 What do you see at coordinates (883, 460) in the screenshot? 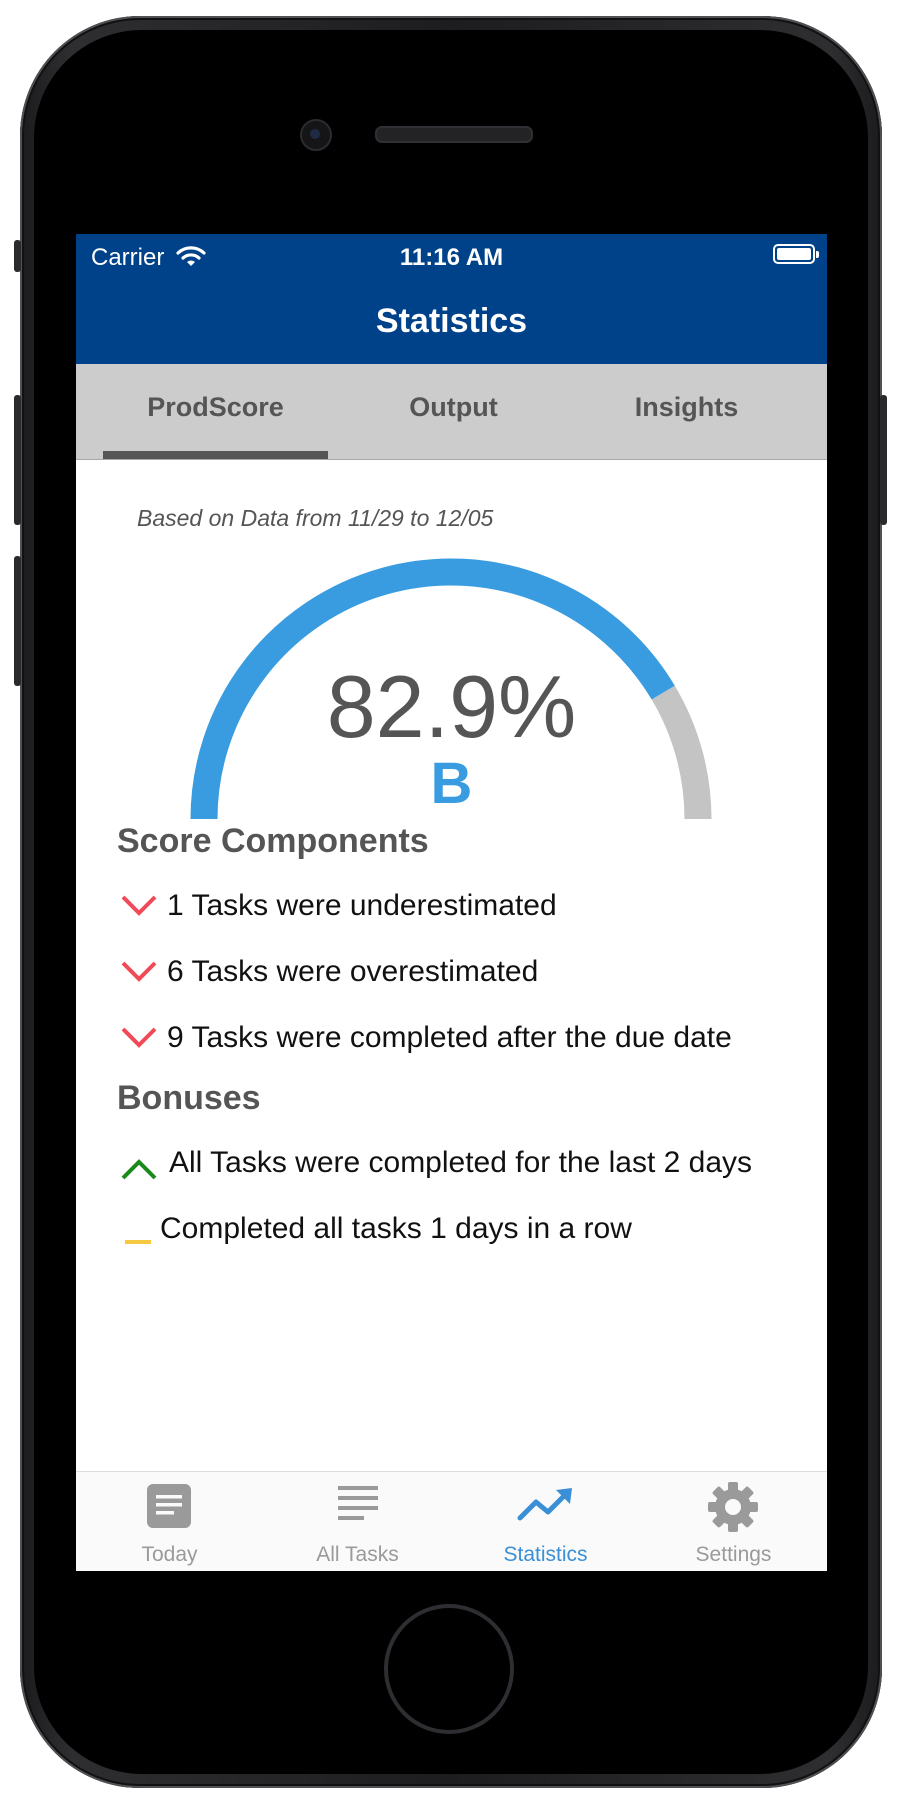
I see `power-button` at bounding box center [883, 460].